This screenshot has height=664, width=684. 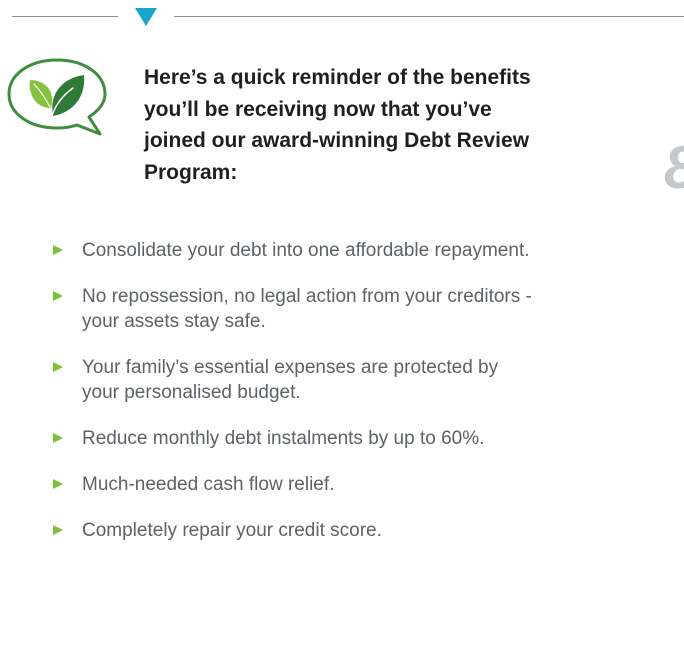 I want to click on benefit-item: Much-needed cash flow relief., so click(x=330, y=484).